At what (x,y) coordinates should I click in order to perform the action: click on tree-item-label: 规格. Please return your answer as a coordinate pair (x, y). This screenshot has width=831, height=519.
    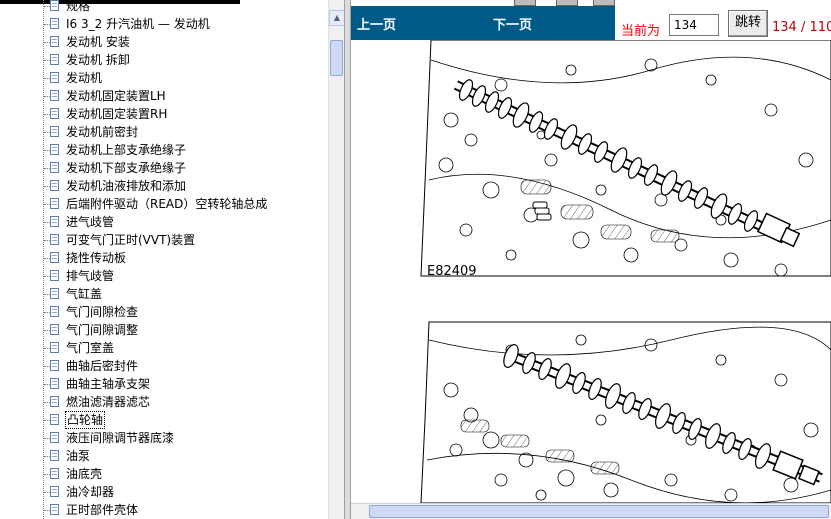
    Looking at the image, I should click on (78, 7).